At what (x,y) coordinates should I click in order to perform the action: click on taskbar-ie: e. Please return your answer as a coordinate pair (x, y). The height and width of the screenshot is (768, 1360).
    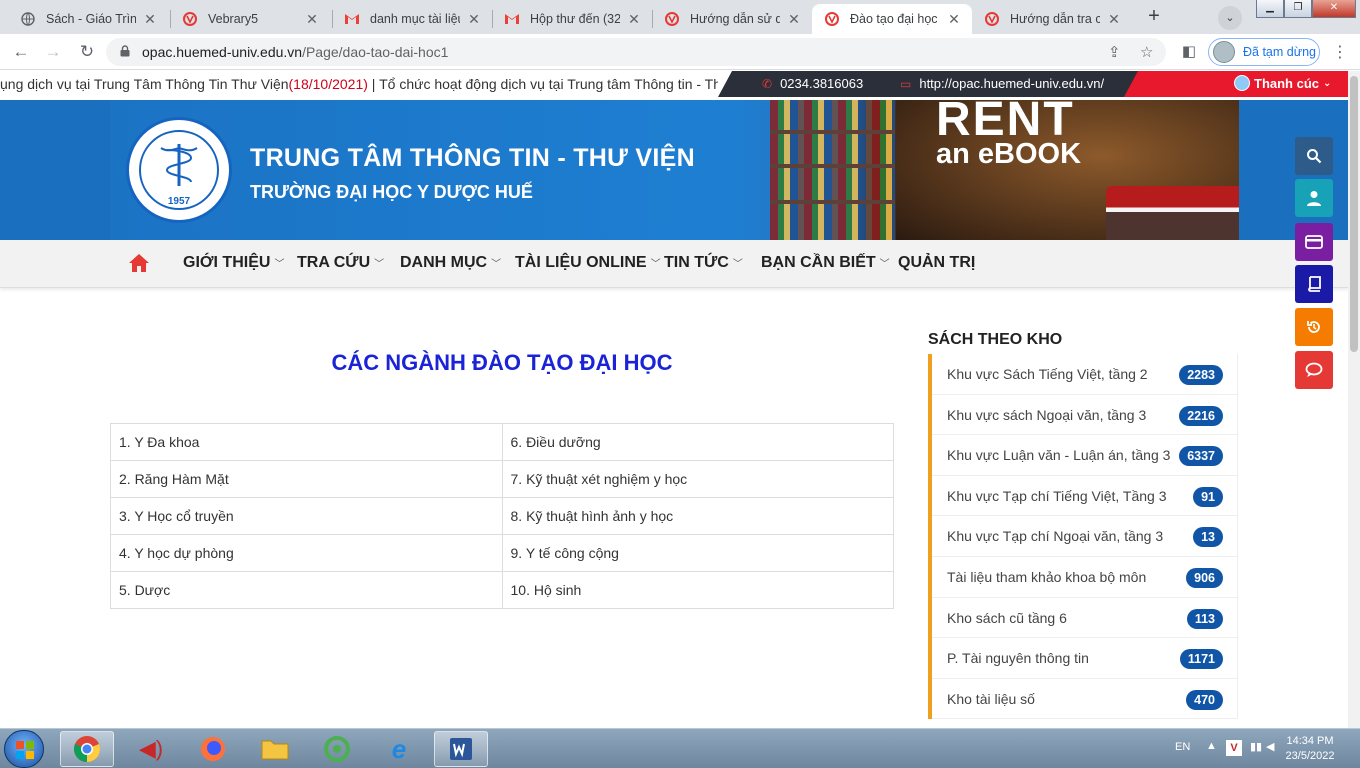
    Looking at the image, I should click on (399, 749).